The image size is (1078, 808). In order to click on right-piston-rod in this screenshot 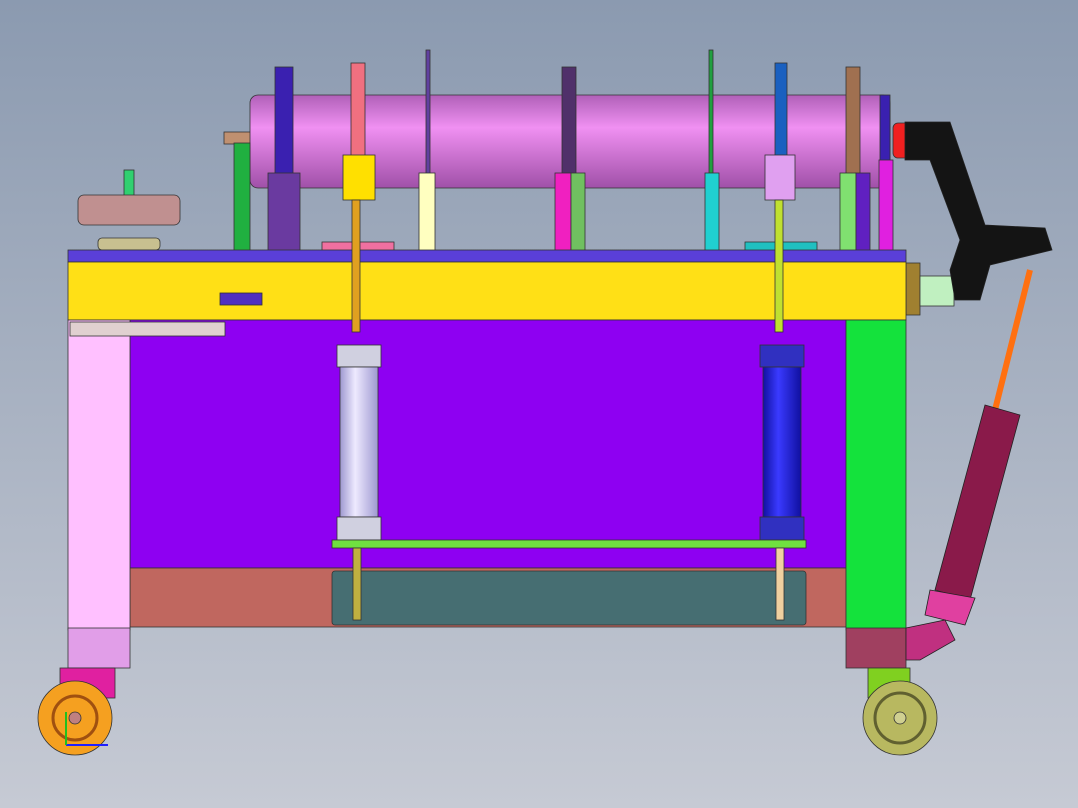, I will do `click(779, 266)`.